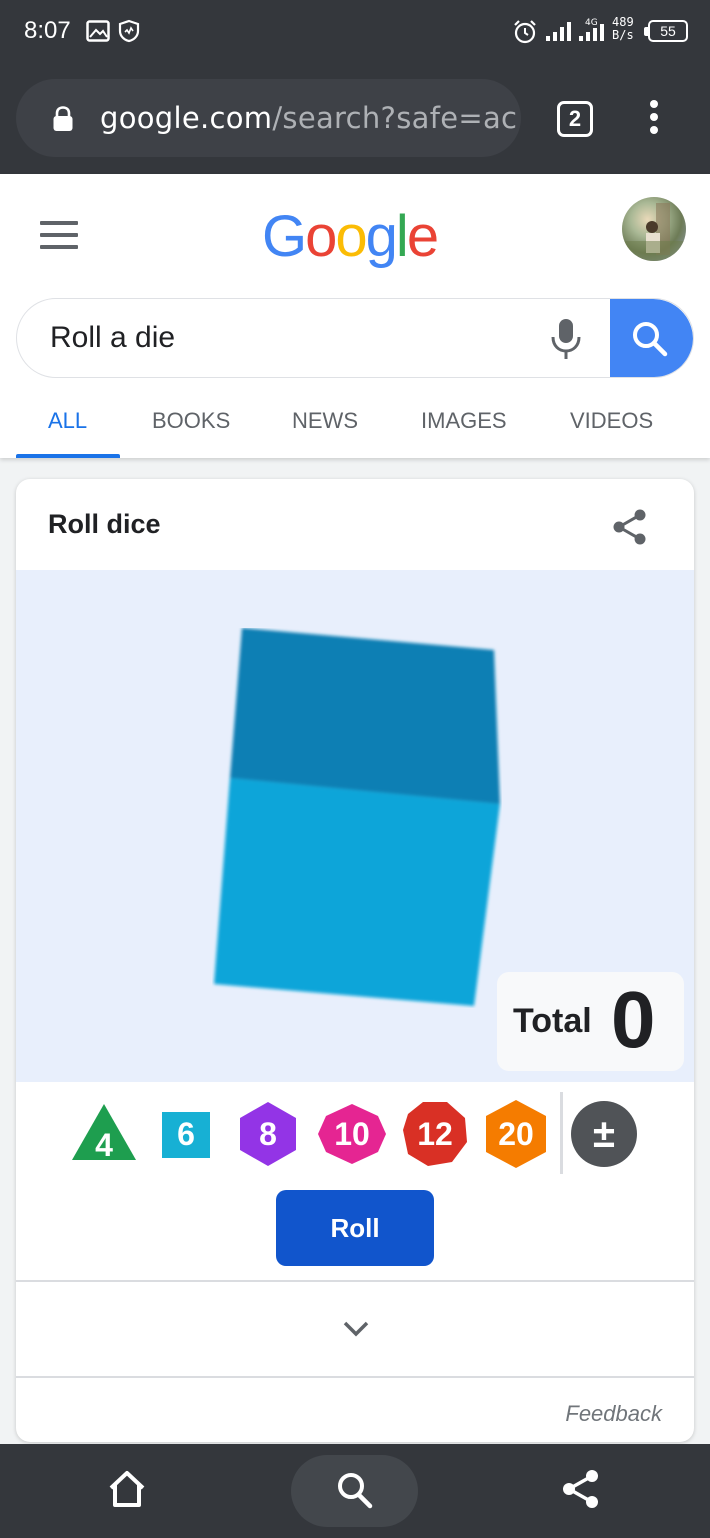 This screenshot has height=1538, width=710. What do you see at coordinates (552, 1021) in the screenshot?
I see `total-label: Total` at bounding box center [552, 1021].